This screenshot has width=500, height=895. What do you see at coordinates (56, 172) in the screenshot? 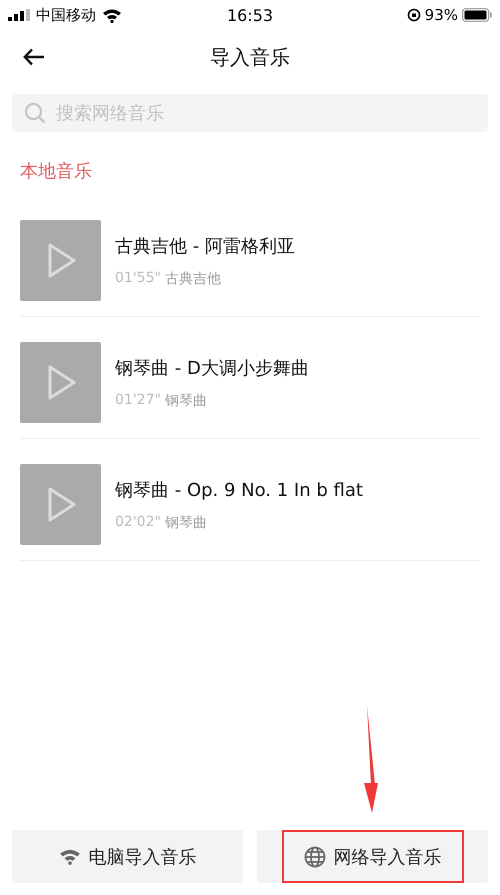
I see `section-title: 本地音乐` at bounding box center [56, 172].